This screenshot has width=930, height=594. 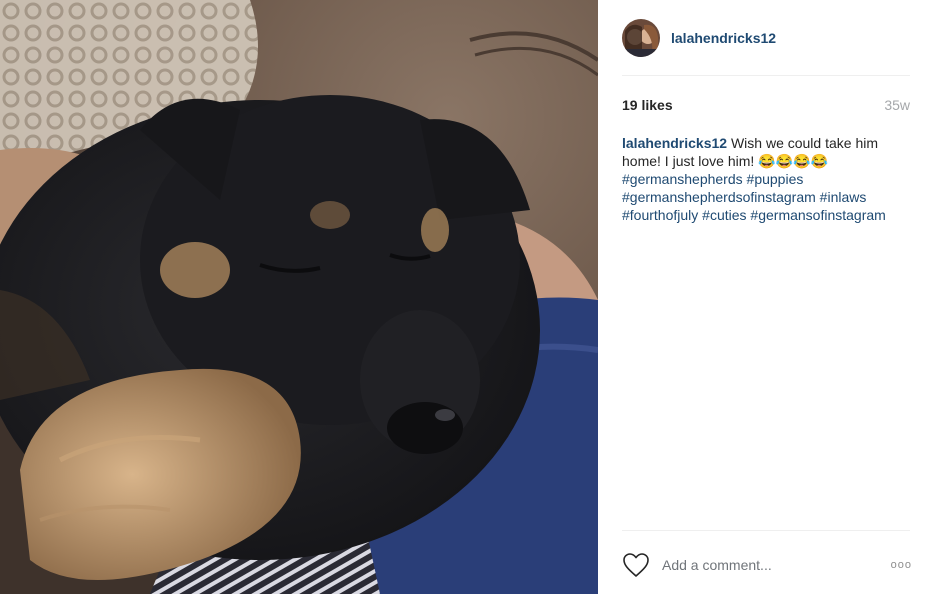 What do you see at coordinates (817, 215) in the screenshot?
I see `hashtag-link: #germansofinstagram` at bounding box center [817, 215].